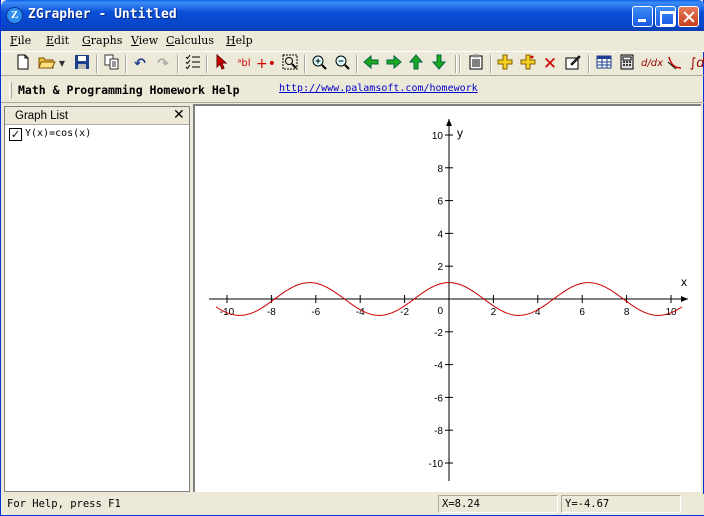 The height and width of the screenshot is (516, 704). I want to click on pan-up-icon, so click(416, 64).